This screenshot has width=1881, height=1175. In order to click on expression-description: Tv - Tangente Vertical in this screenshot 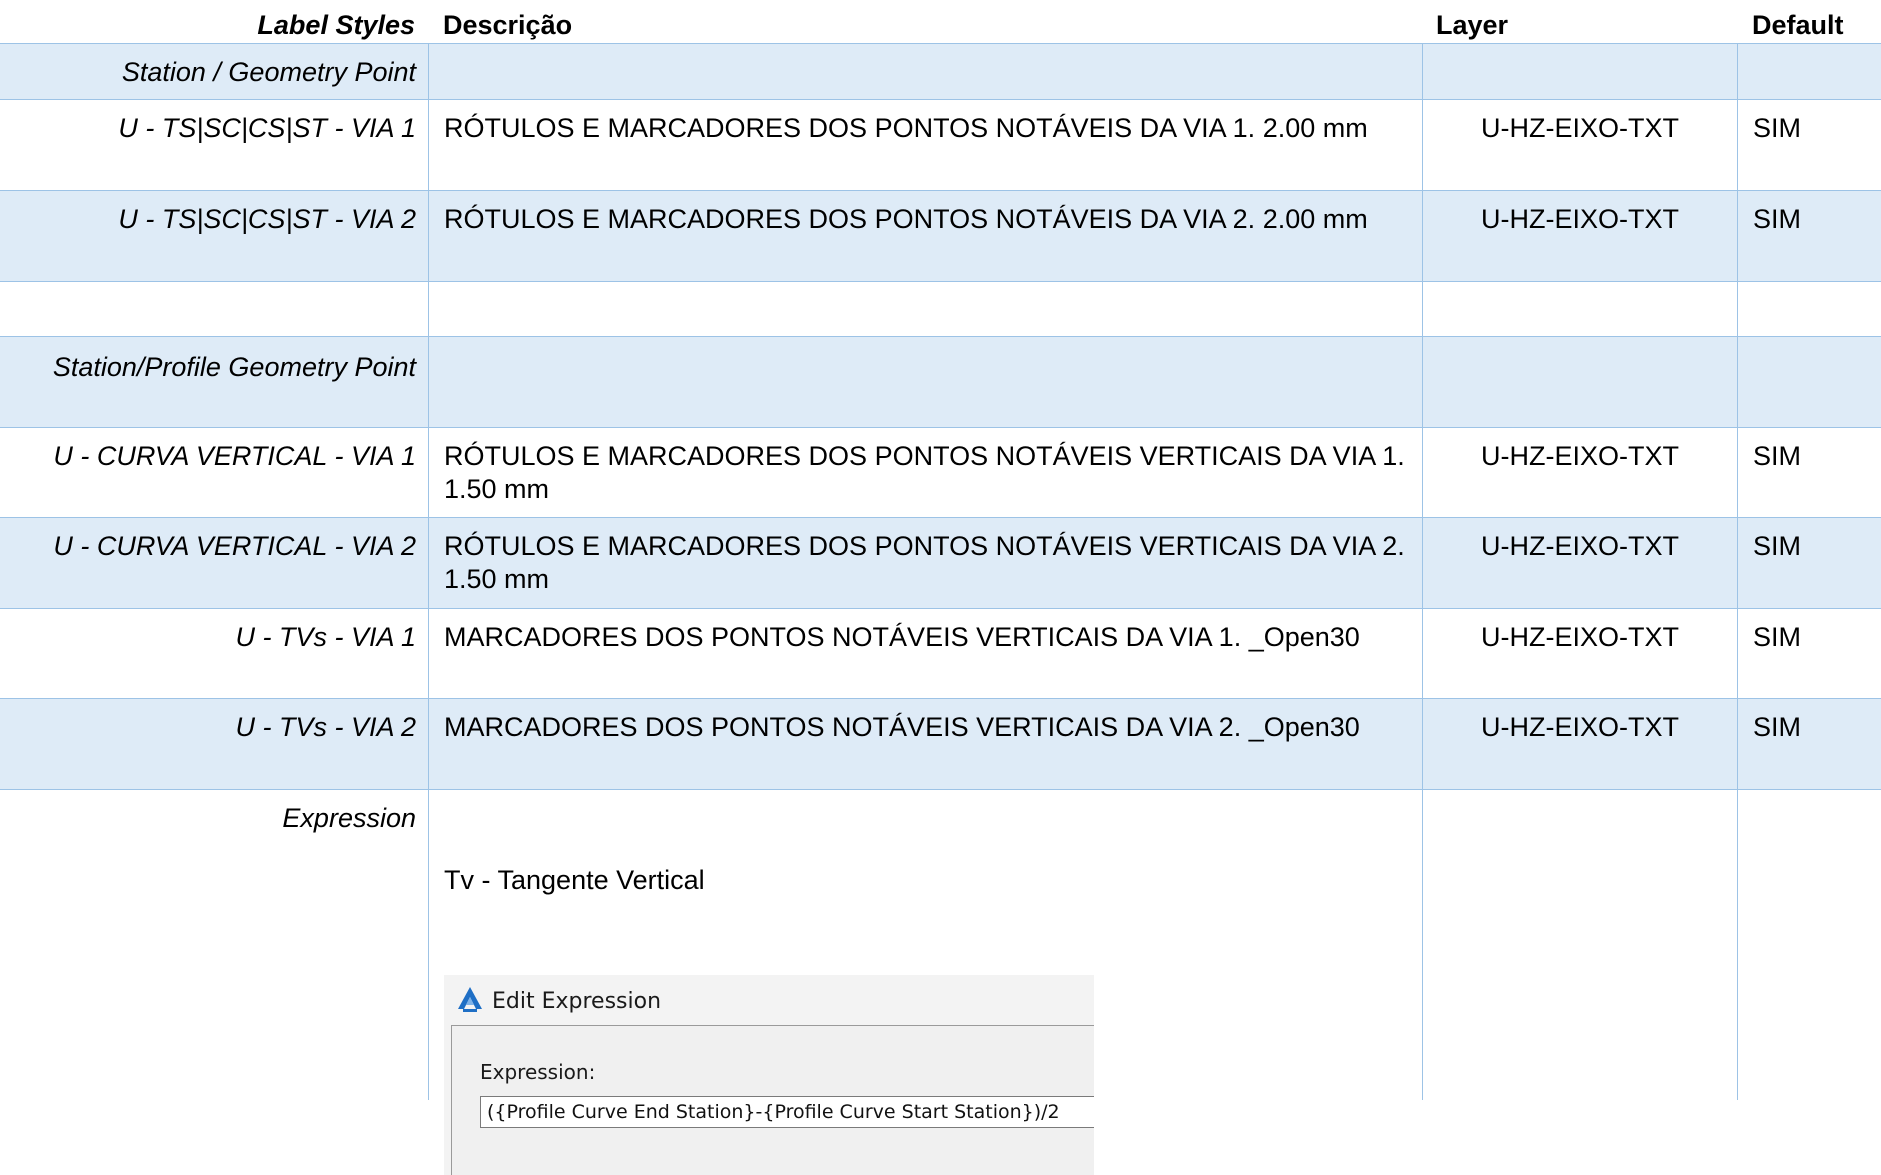, I will do `click(574, 880)`.